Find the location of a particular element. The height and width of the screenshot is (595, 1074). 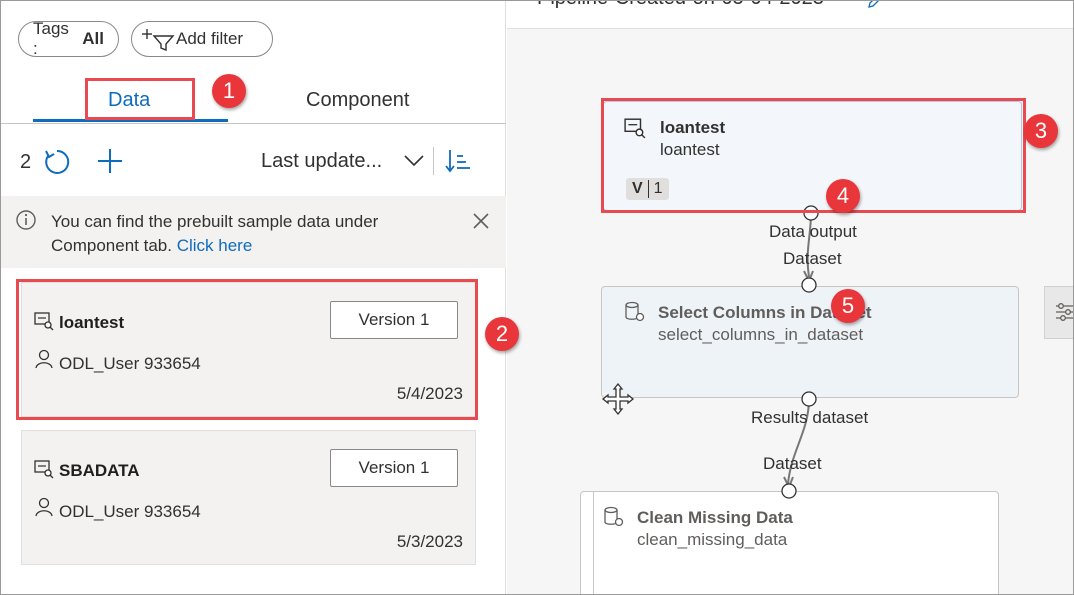

tags-filter-label: Tags : is located at coordinates (51, 38).